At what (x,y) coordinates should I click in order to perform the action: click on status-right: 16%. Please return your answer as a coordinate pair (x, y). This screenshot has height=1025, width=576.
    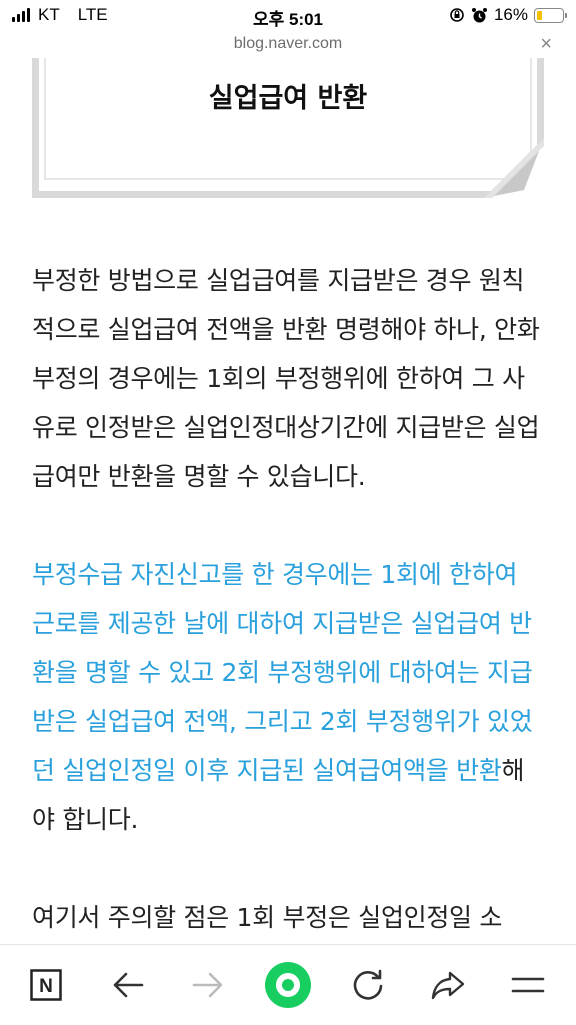
    Looking at the image, I should click on (508, 15).